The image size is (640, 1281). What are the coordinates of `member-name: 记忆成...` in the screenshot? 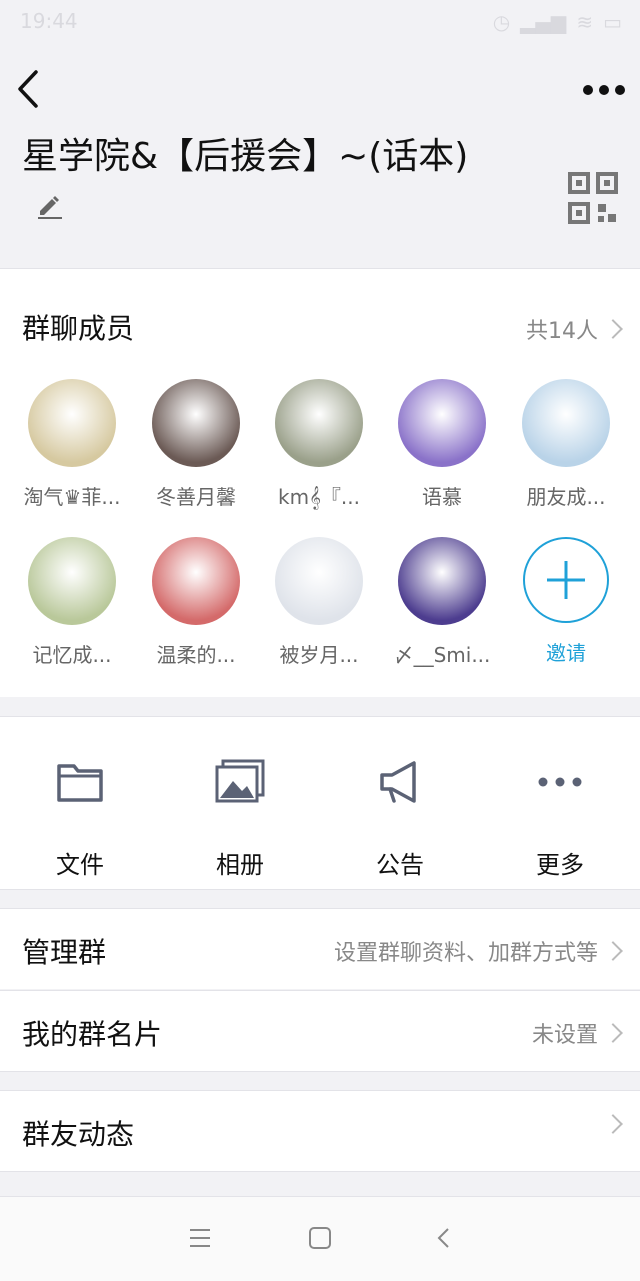 It's located at (72, 655).